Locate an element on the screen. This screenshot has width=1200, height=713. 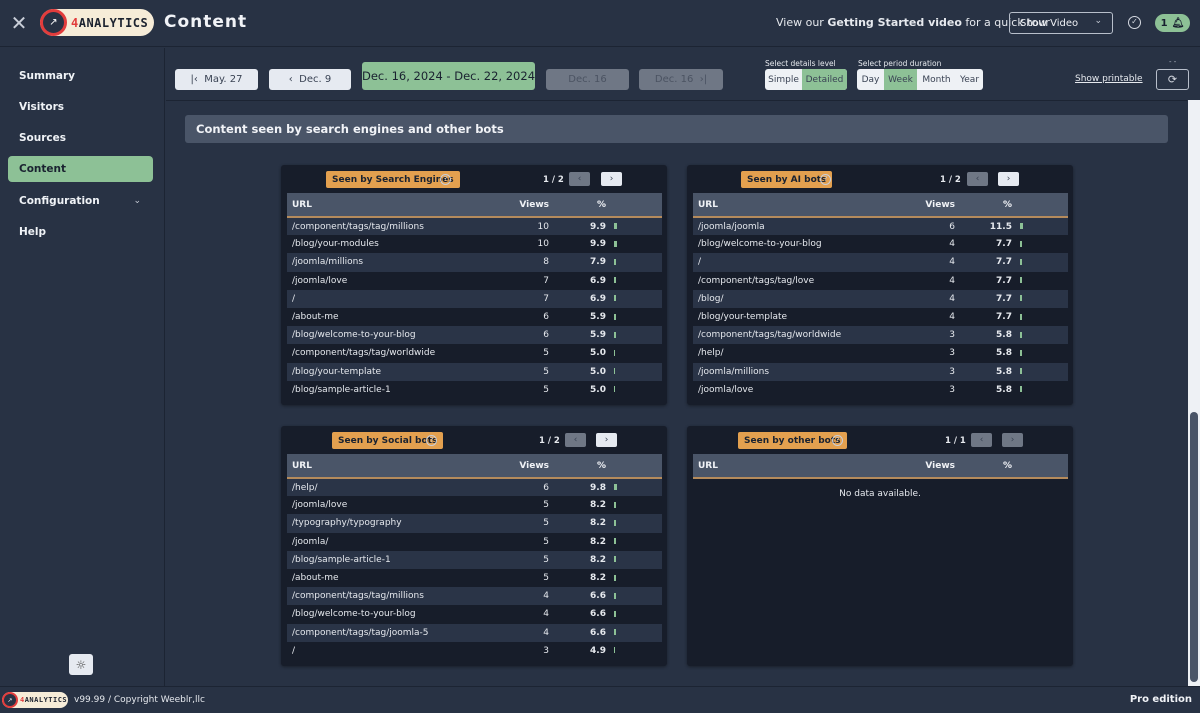
close-button: ✕ is located at coordinates (19, 23).